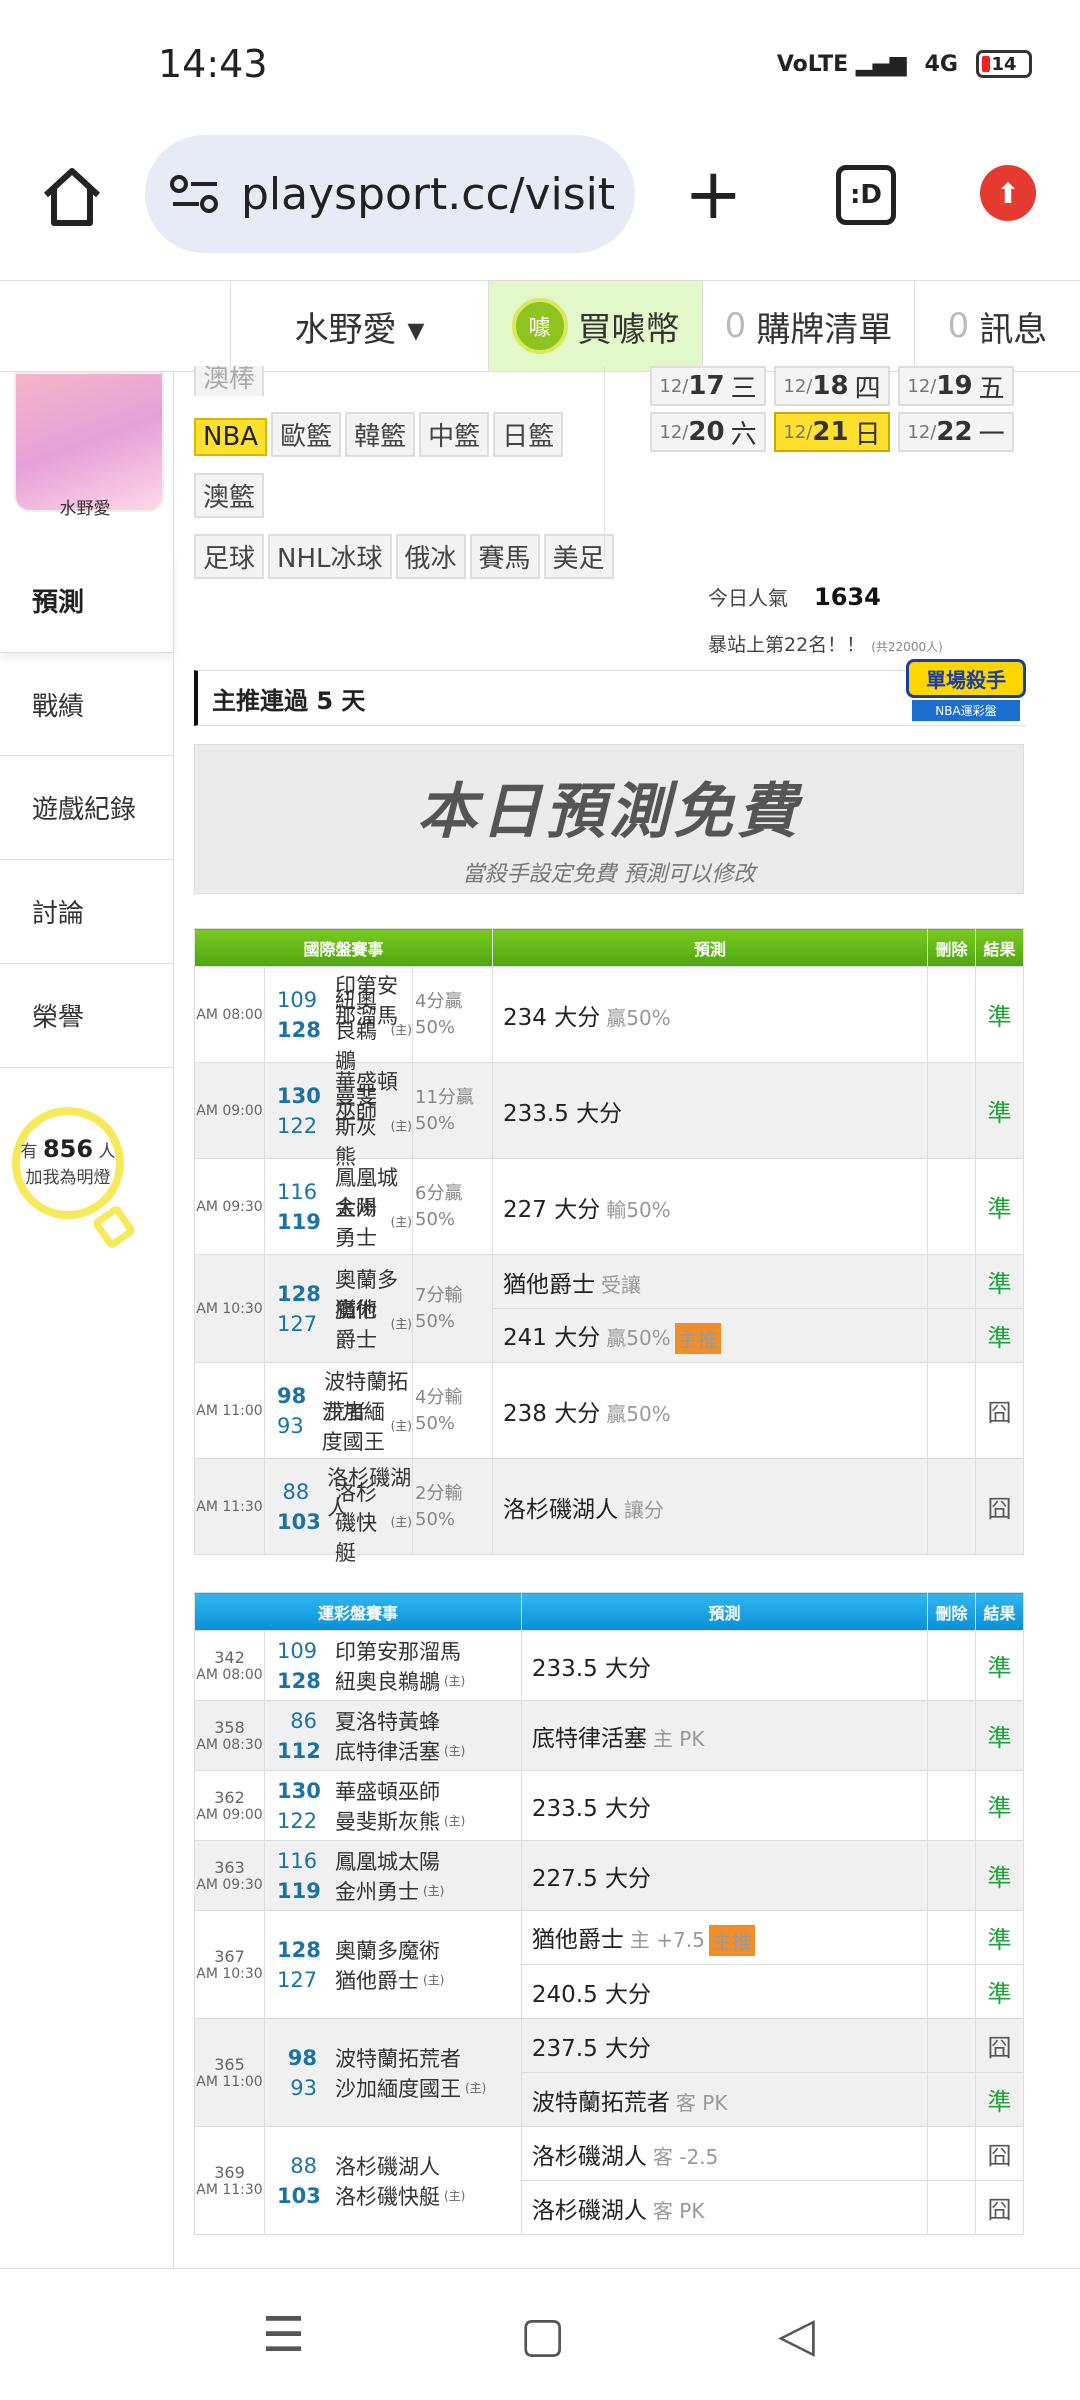  What do you see at coordinates (638, 1017) in the screenshot?
I see `prediction-sub: 贏50%` at bounding box center [638, 1017].